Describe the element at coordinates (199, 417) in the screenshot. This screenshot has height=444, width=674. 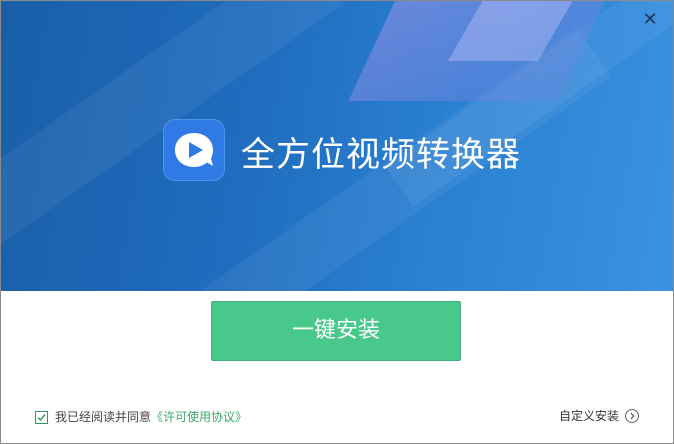
I see `license-link: 《许可使用协议》` at that location.